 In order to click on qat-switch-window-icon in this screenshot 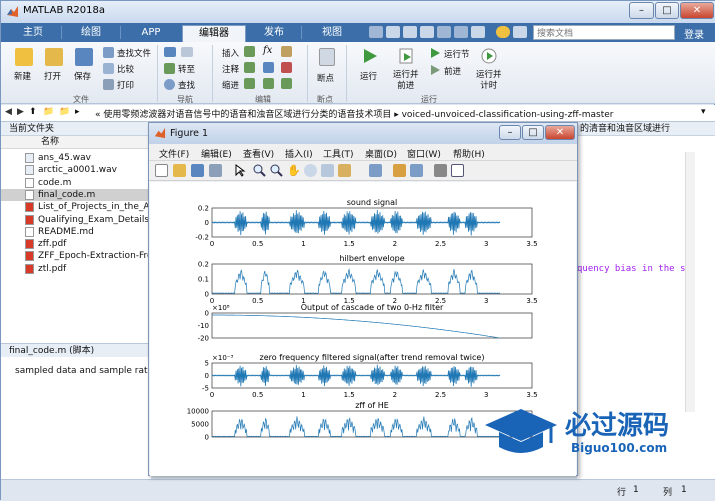, I will do `click(478, 32)`.